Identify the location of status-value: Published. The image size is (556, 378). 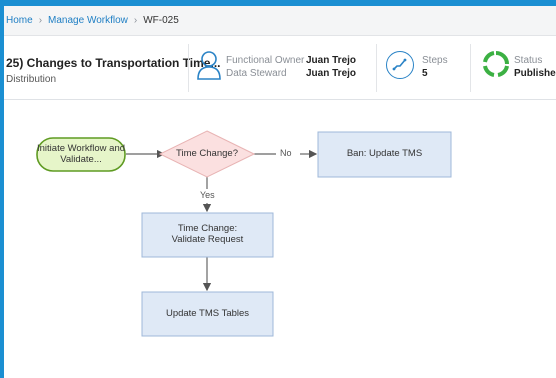
(535, 73).